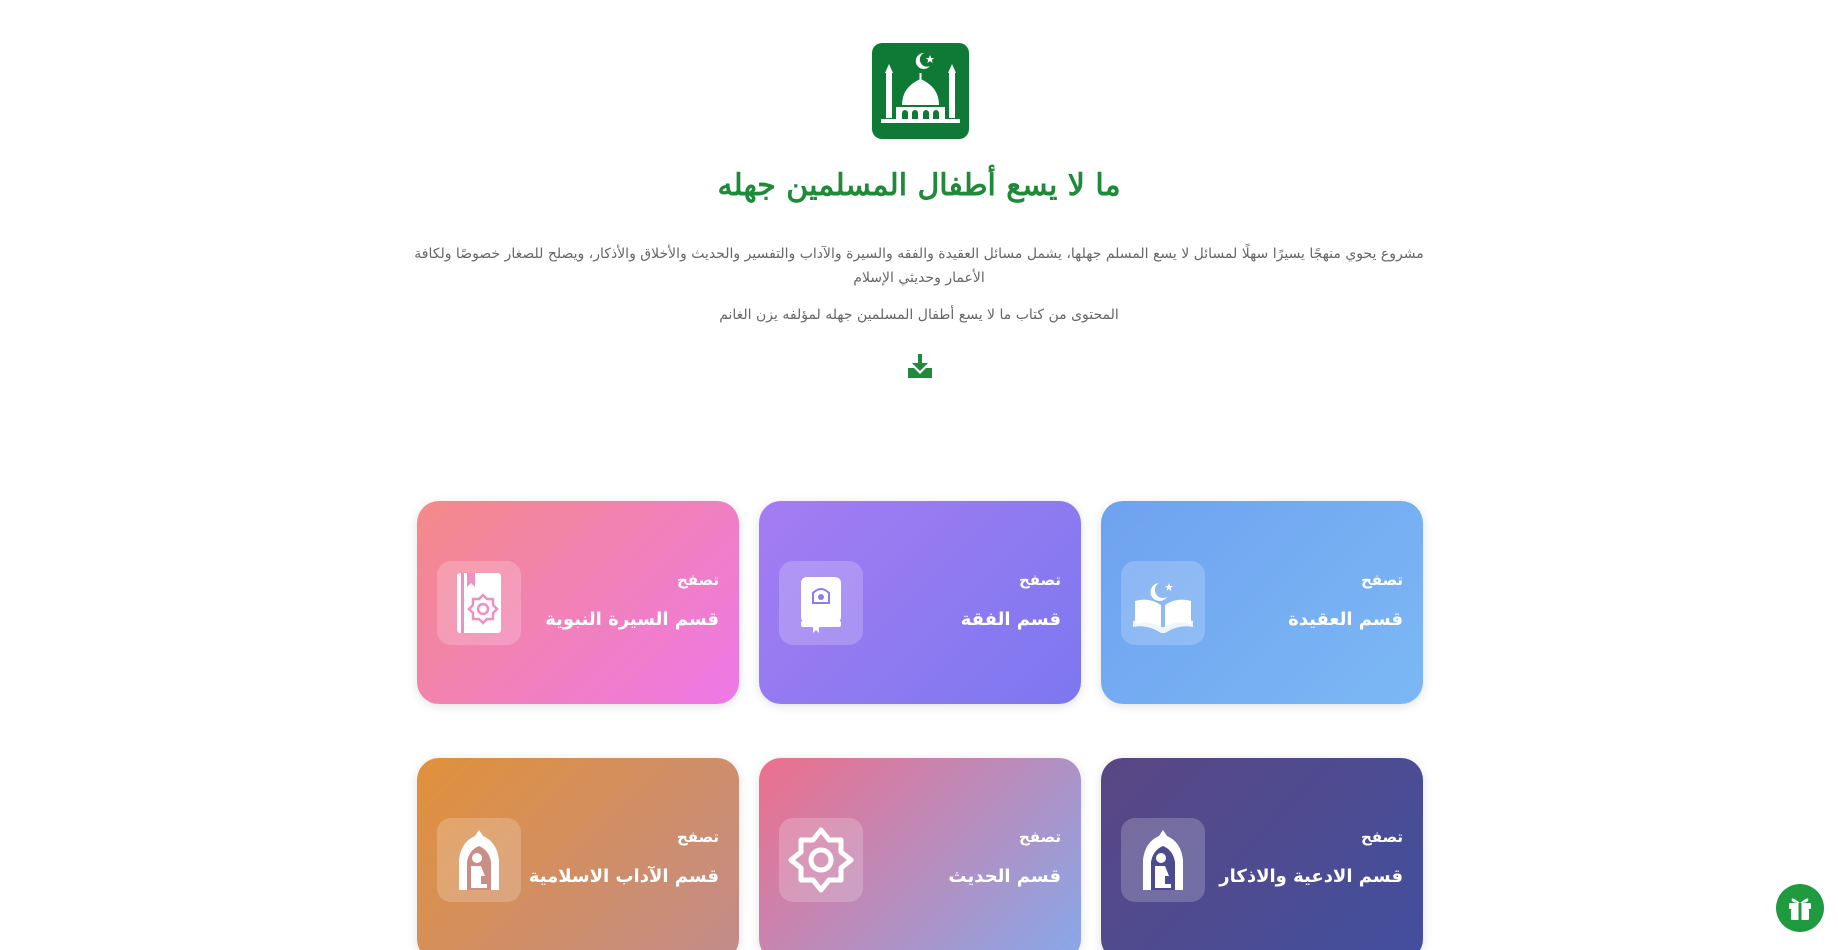 This screenshot has width=1838, height=950. What do you see at coordinates (821, 603) in the screenshot?
I see `quran-book-icon` at bounding box center [821, 603].